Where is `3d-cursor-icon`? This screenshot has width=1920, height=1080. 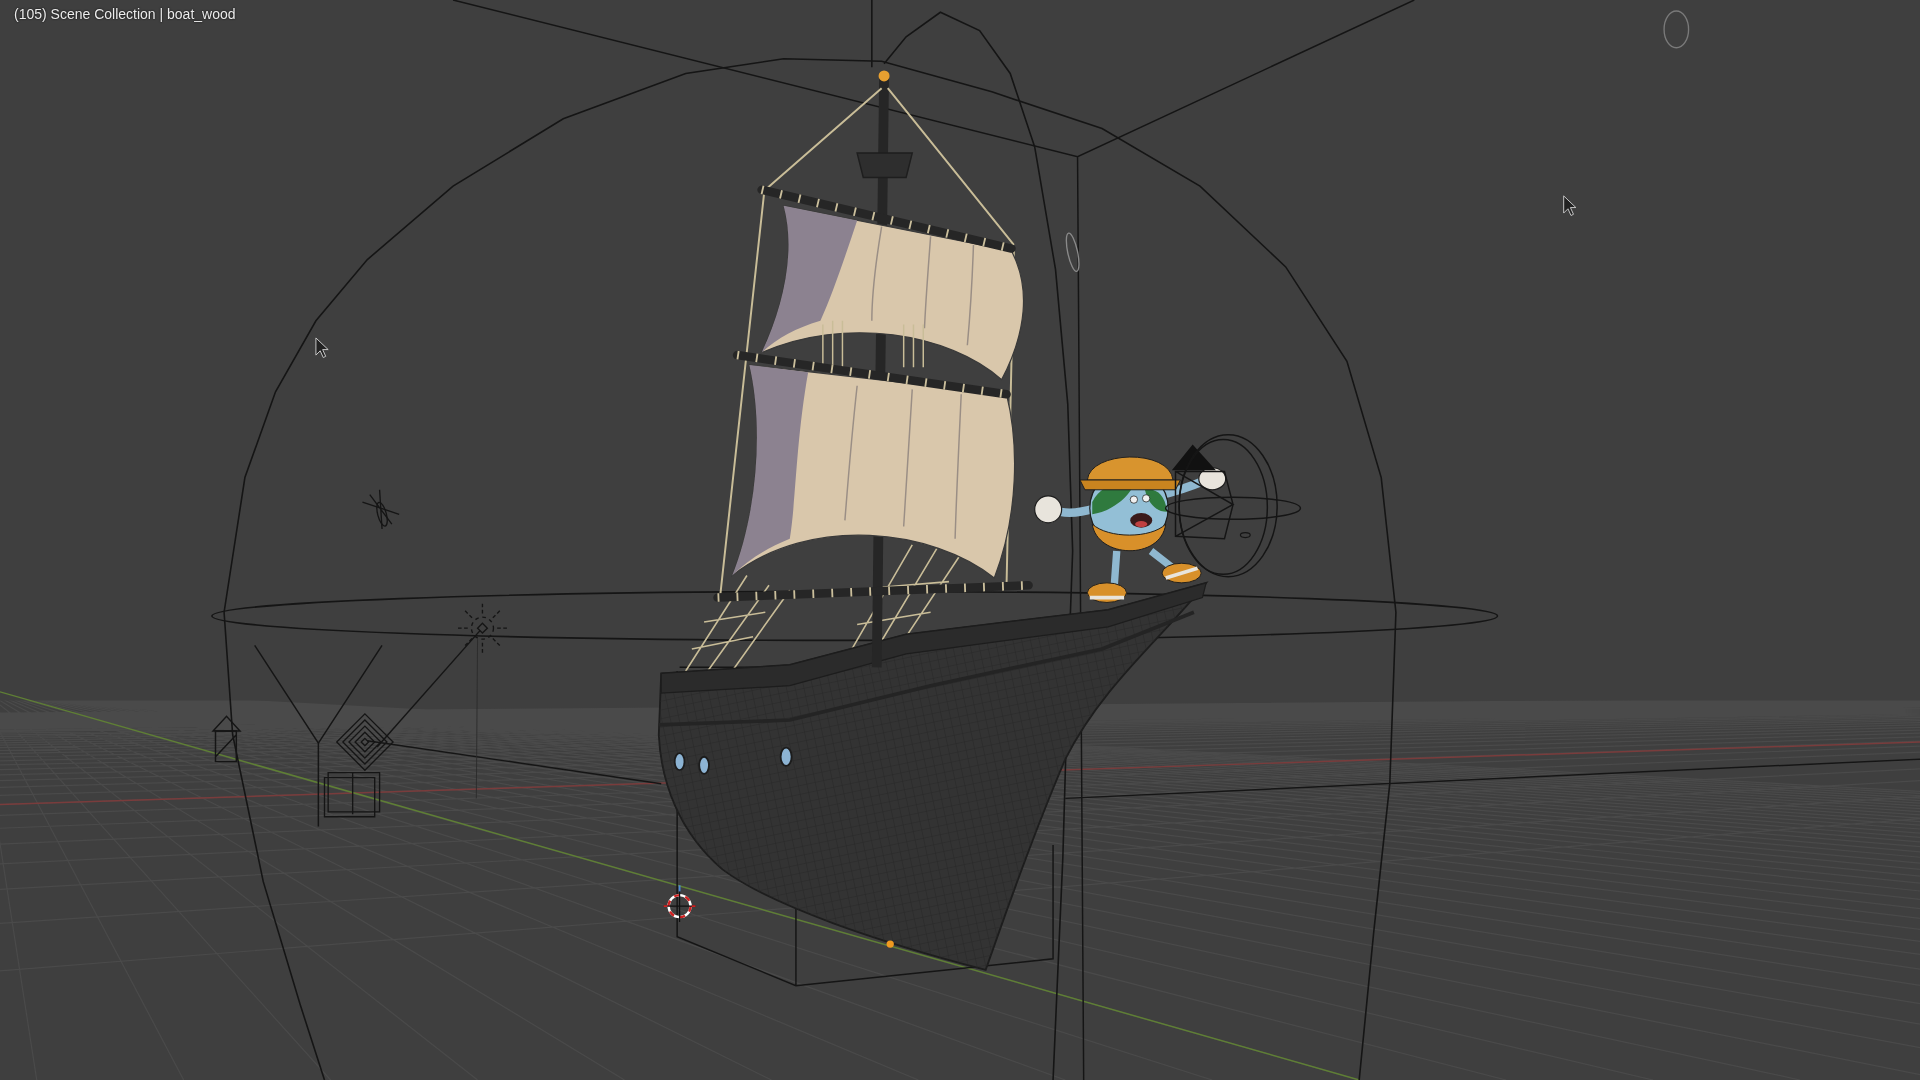
3d-cursor-icon is located at coordinates (679, 903).